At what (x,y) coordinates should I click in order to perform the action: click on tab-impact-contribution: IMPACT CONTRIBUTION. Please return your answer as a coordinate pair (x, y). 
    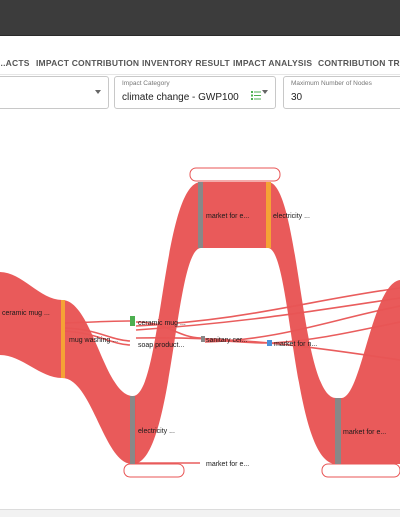
    Looking at the image, I should click on (87, 63).